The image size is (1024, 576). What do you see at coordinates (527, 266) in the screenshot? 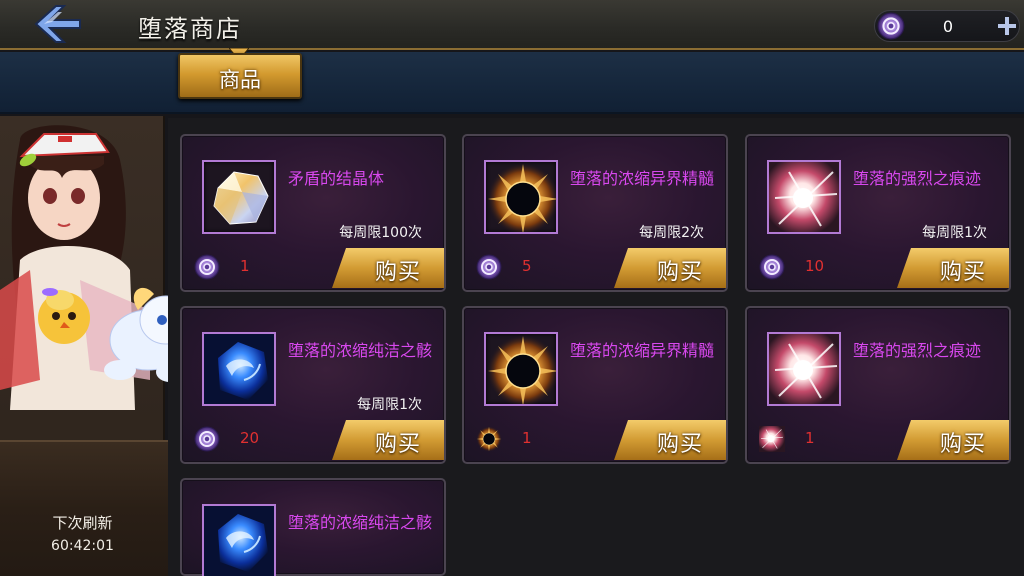
I see `item-price: 5` at bounding box center [527, 266].